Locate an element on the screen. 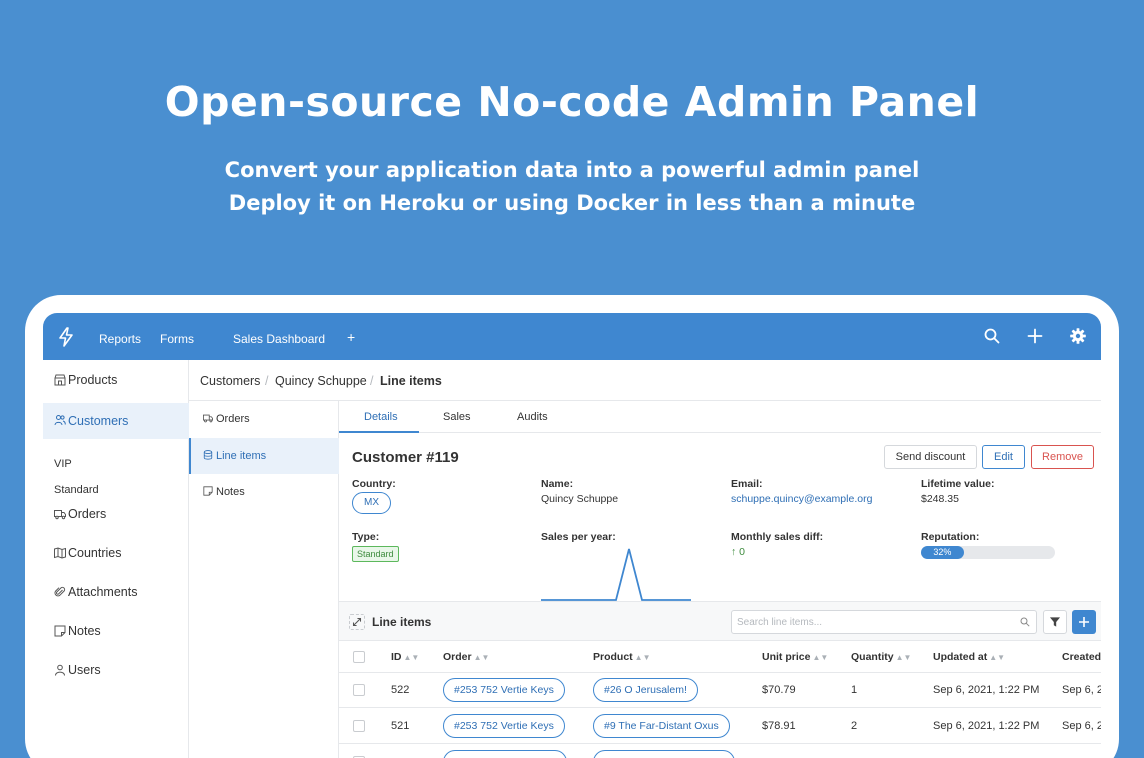 The width and height of the screenshot is (1144, 758). customer-title: Customer #119 is located at coordinates (405, 457).